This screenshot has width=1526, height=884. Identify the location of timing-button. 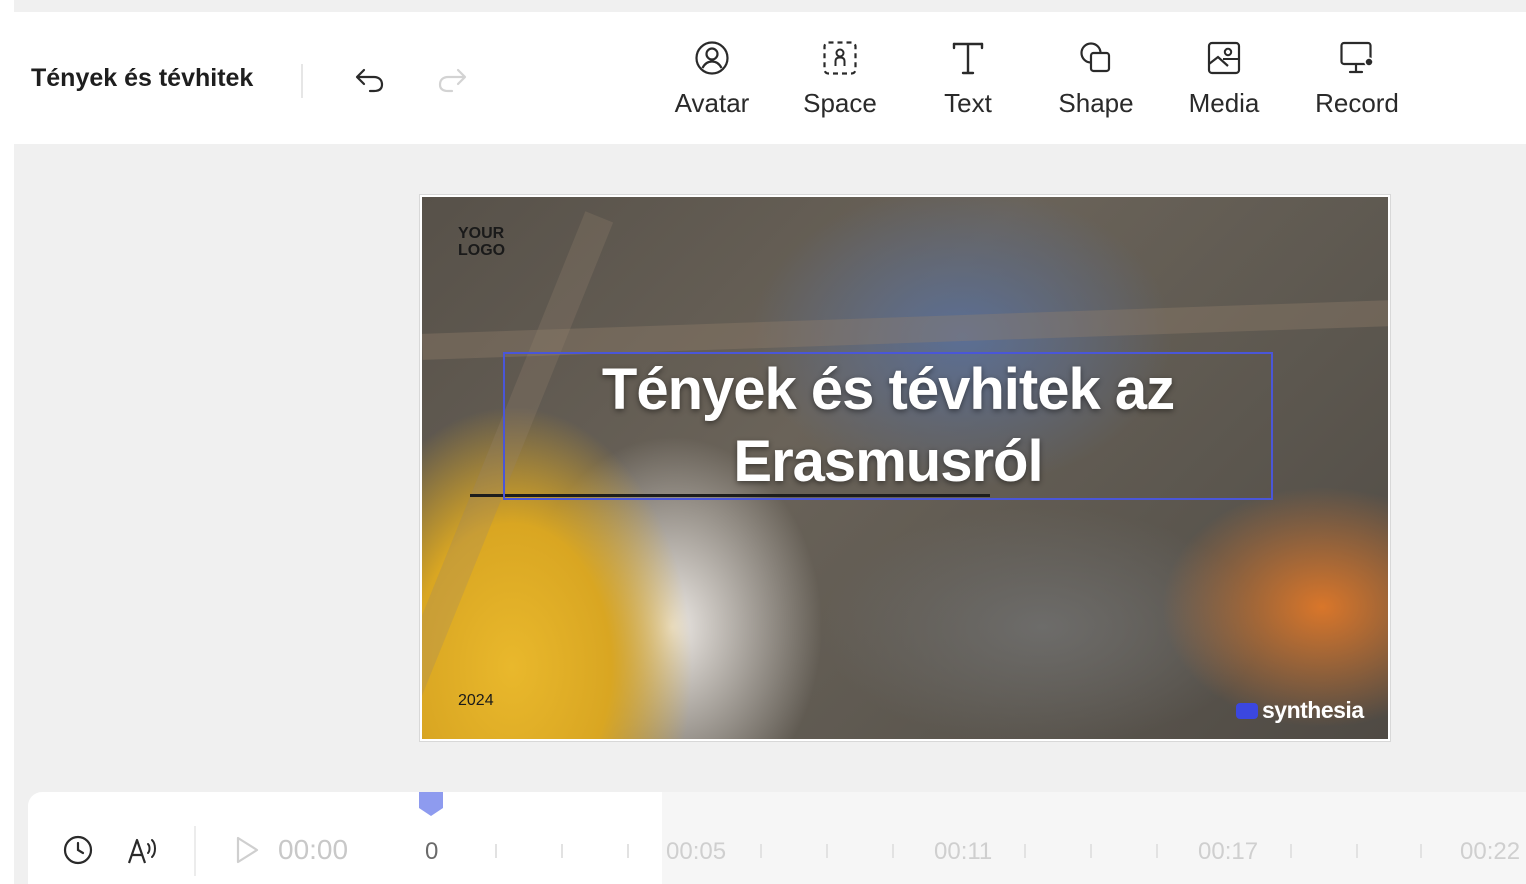
(78, 850).